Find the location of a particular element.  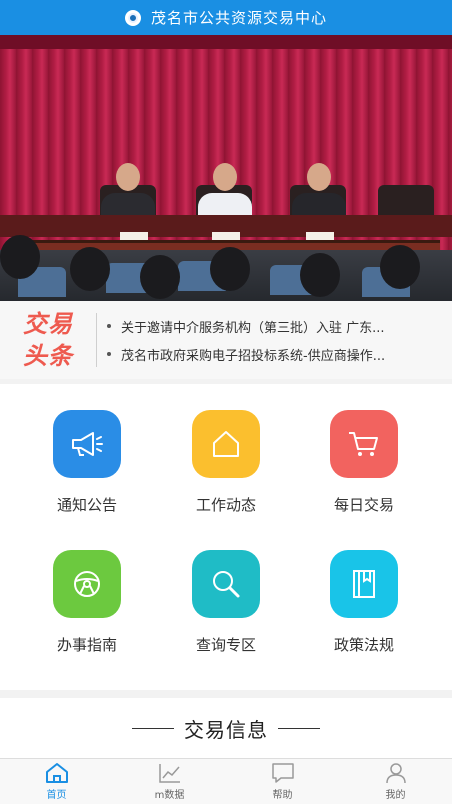

user-icon is located at coordinates (395, 773).